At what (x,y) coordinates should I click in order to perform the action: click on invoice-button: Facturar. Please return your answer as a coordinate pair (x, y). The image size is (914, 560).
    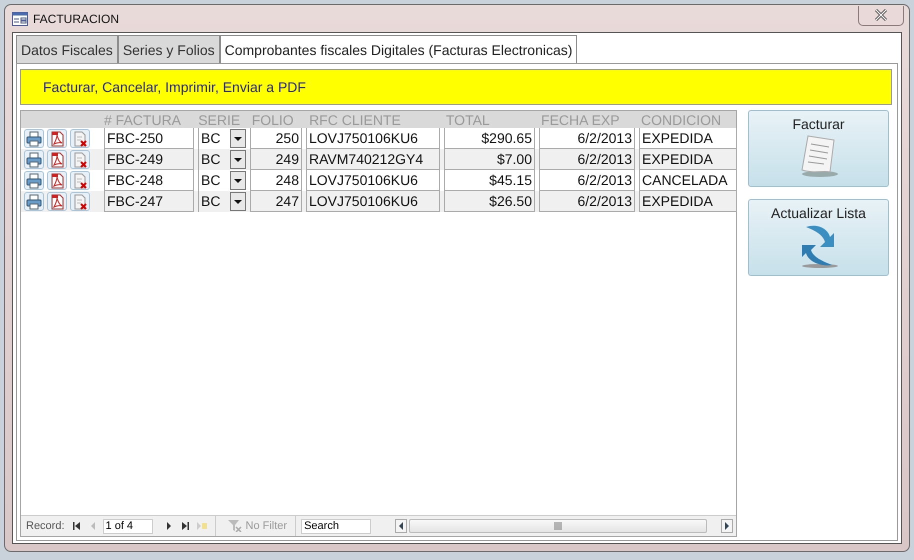
    Looking at the image, I should click on (818, 148).